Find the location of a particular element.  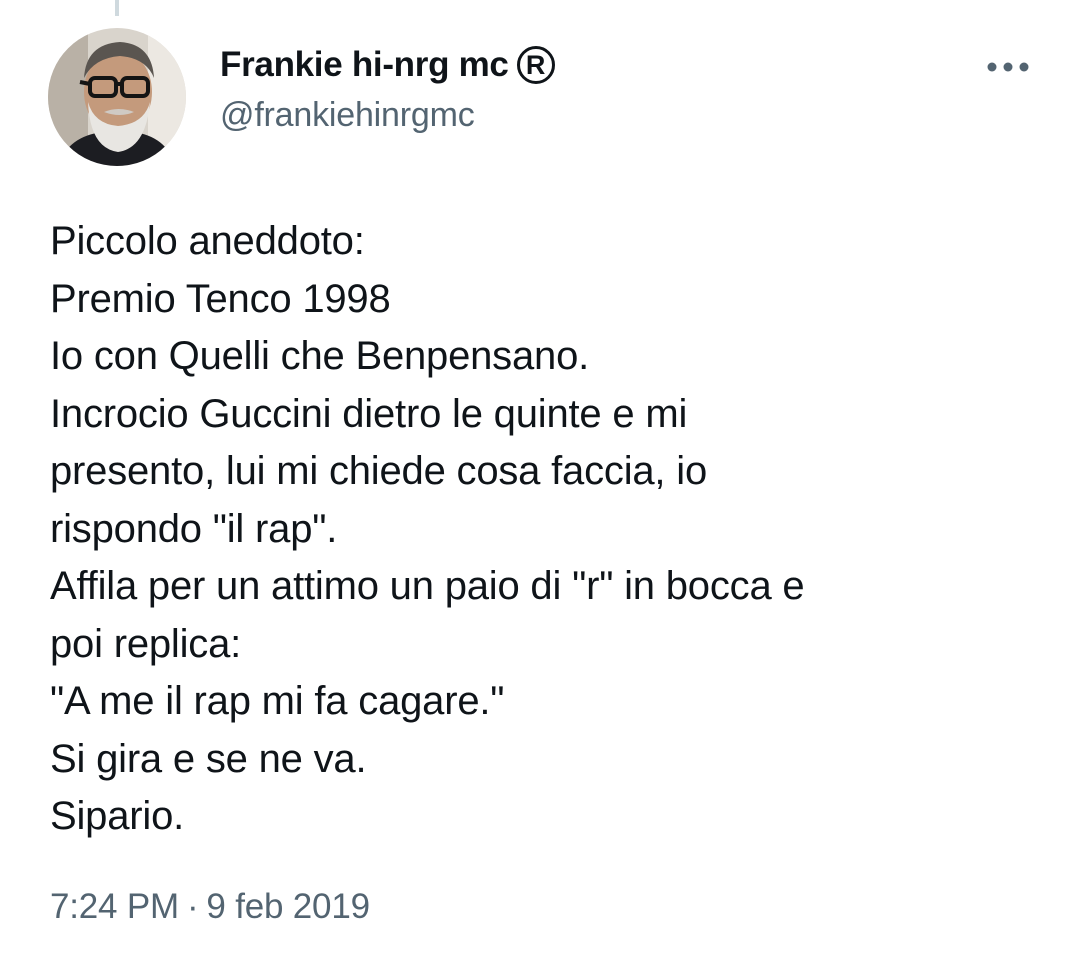

tweet-header: Frankie hi-nrg mc R @frankiehinrgmc is located at coordinates (387, 87).